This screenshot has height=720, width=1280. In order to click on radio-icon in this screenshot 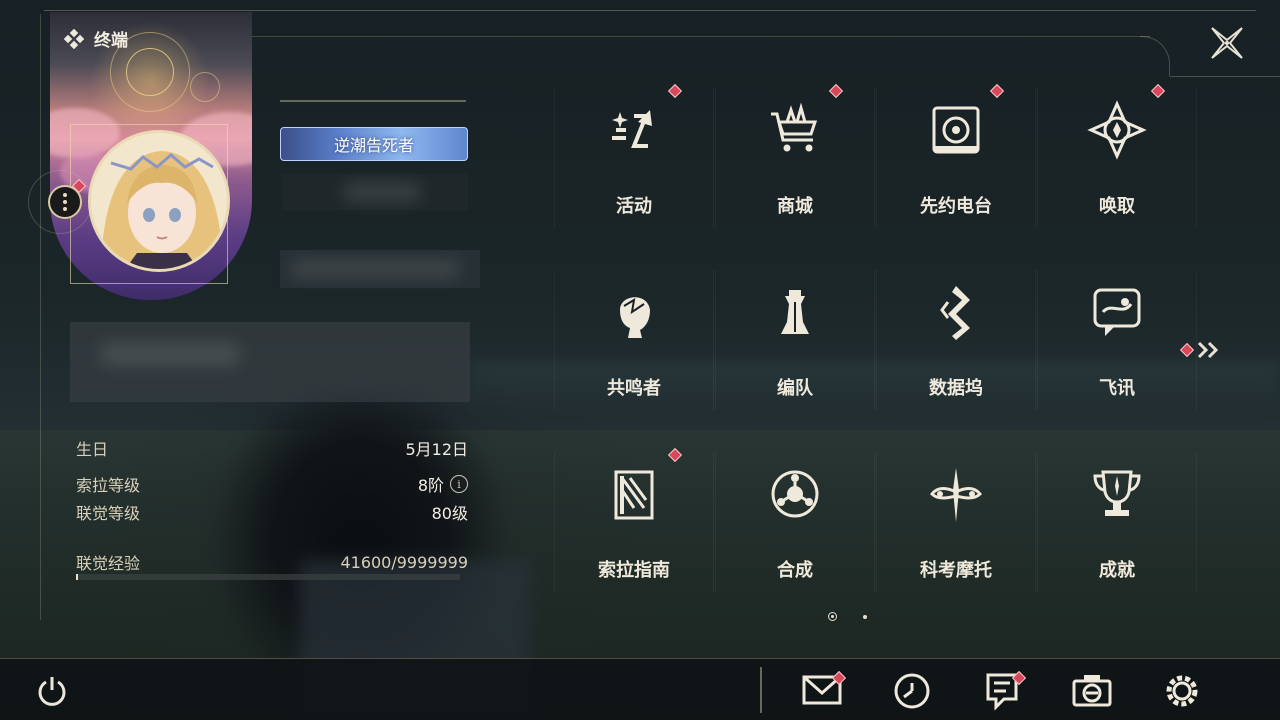, I will do `click(956, 130)`.